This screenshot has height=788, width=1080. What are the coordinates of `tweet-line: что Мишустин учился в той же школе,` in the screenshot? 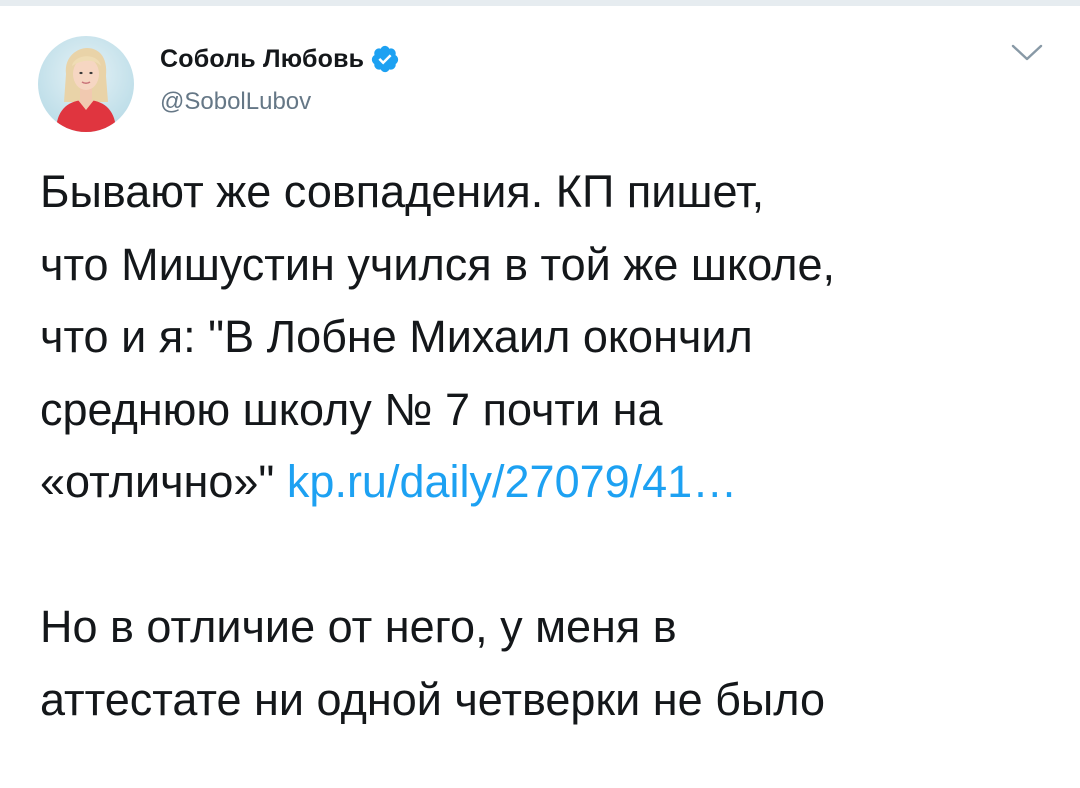 It's located at (438, 264).